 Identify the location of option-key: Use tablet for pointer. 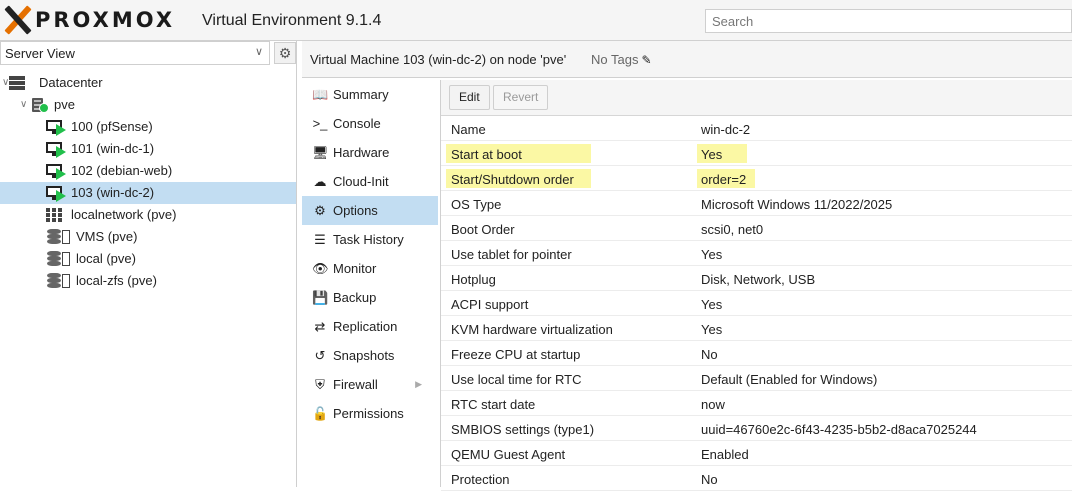
(511, 254).